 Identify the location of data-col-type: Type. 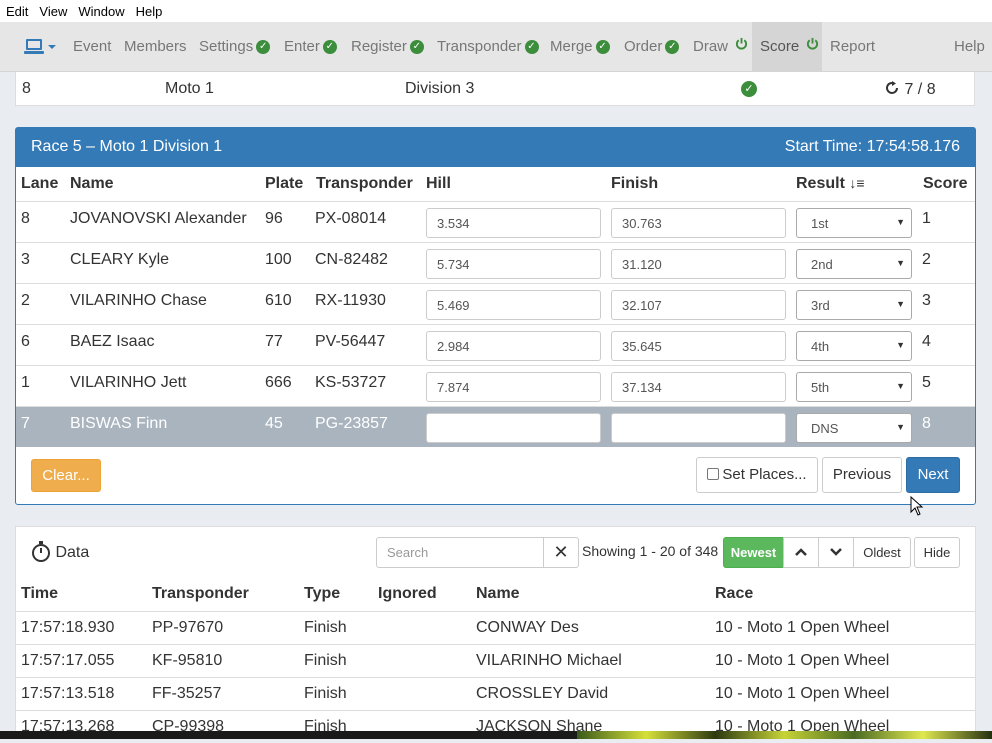
(322, 594).